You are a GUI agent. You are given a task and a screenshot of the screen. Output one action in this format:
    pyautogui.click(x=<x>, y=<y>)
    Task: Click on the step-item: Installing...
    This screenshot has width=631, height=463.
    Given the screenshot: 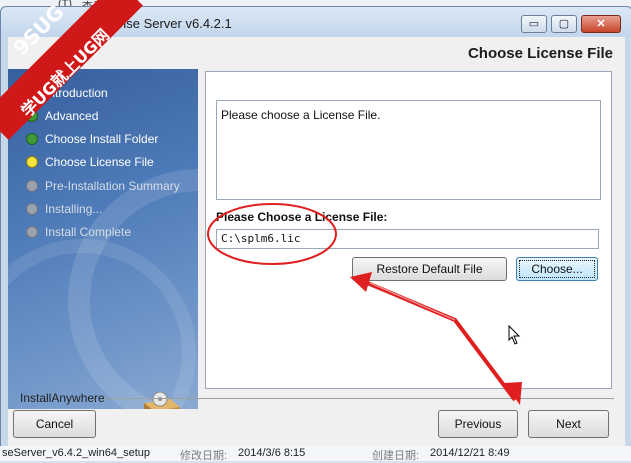 What is the action you would take?
    pyautogui.click(x=64, y=209)
    